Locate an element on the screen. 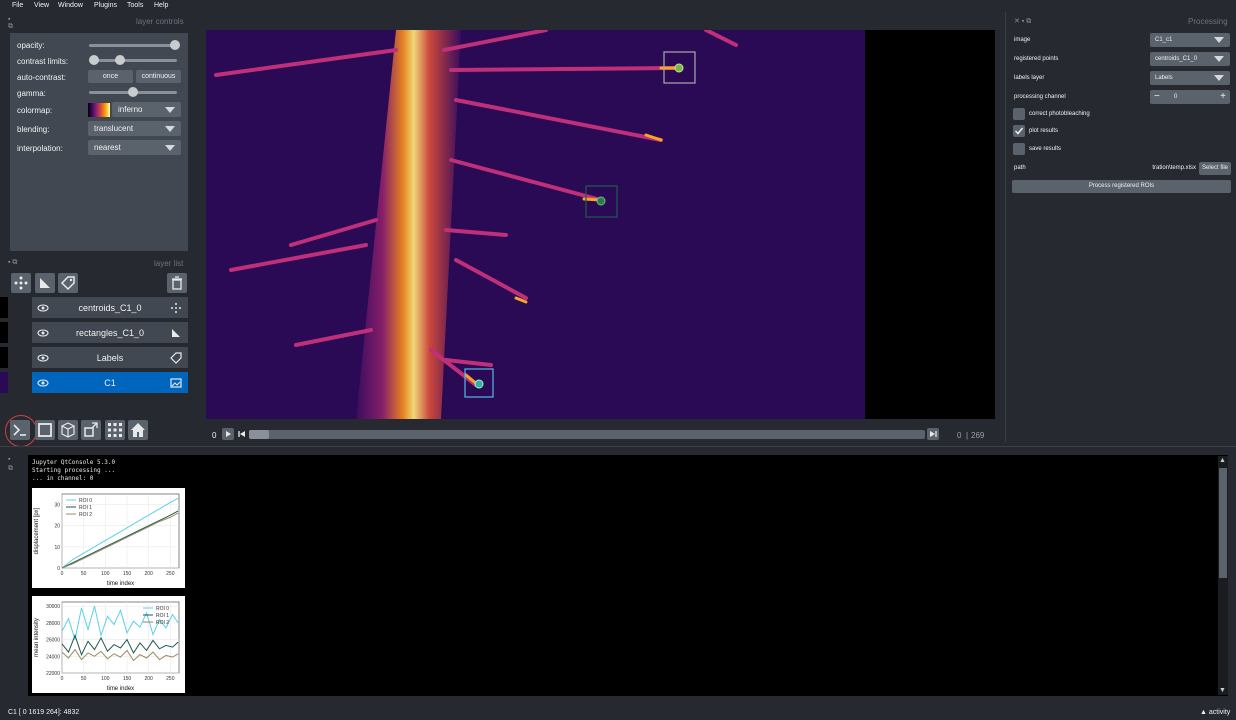  registered-points-value: centroids_C1_0 is located at coordinates (1176, 59).